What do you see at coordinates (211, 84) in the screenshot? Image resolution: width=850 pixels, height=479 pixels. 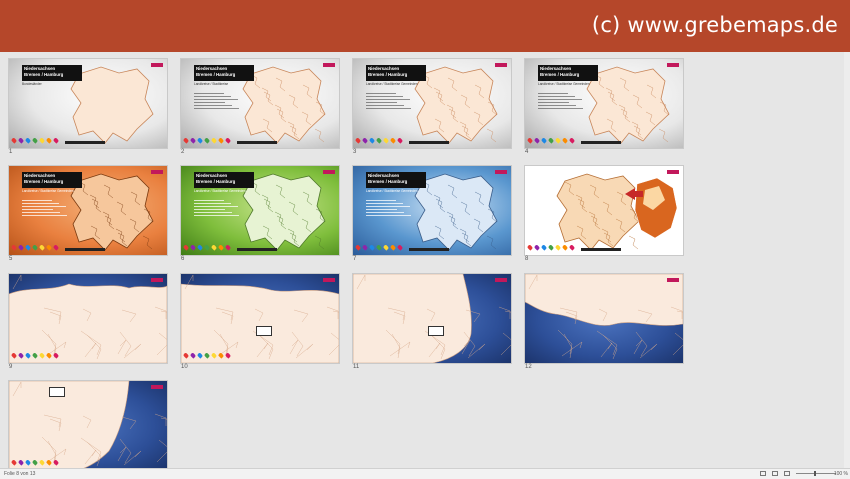 I see `slide-subtitle: Landkreise / Stadtkreise` at bounding box center [211, 84].